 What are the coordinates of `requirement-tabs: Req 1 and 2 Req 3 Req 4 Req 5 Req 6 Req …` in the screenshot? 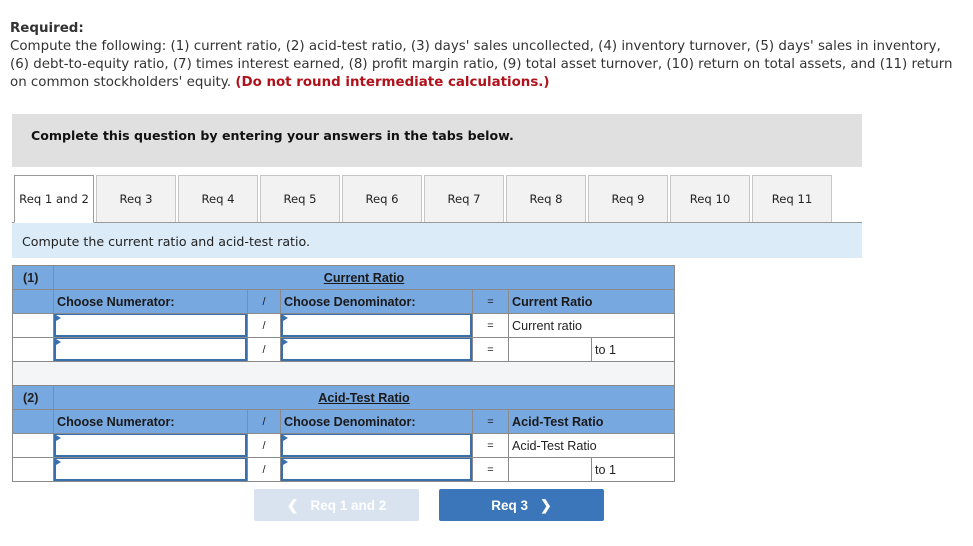 It's located at (424, 199).